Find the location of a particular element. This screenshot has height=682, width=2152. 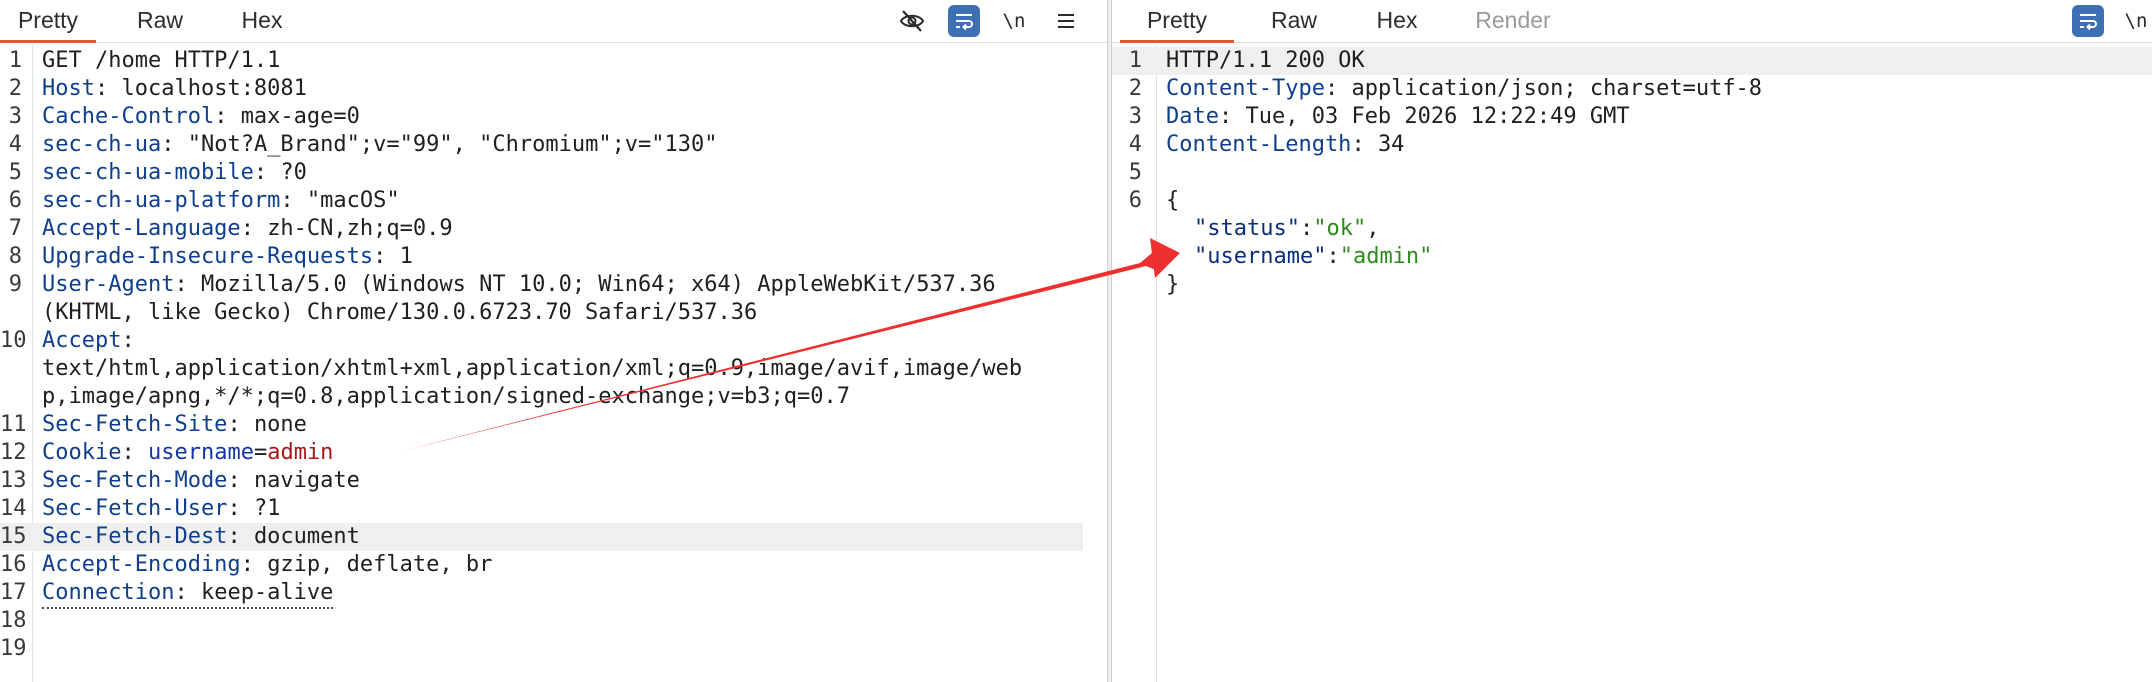

code-line: 3 Date: Tue, 03 Feb 2026 12:22:49 GMT is located at coordinates (1379, 116).